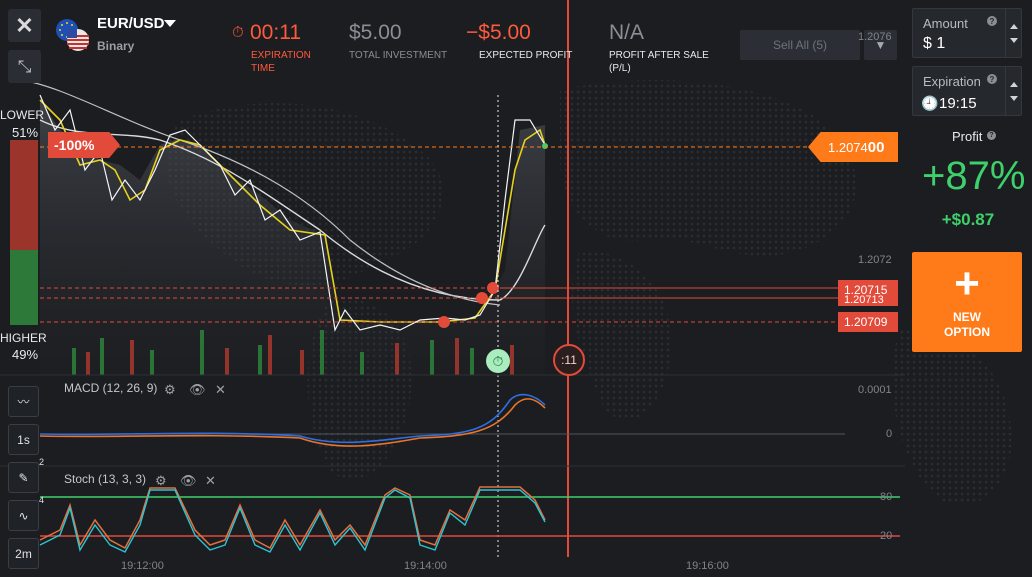 The height and width of the screenshot is (577, 1032). I want to click on amount-value: $ 1, so click(934, 44).